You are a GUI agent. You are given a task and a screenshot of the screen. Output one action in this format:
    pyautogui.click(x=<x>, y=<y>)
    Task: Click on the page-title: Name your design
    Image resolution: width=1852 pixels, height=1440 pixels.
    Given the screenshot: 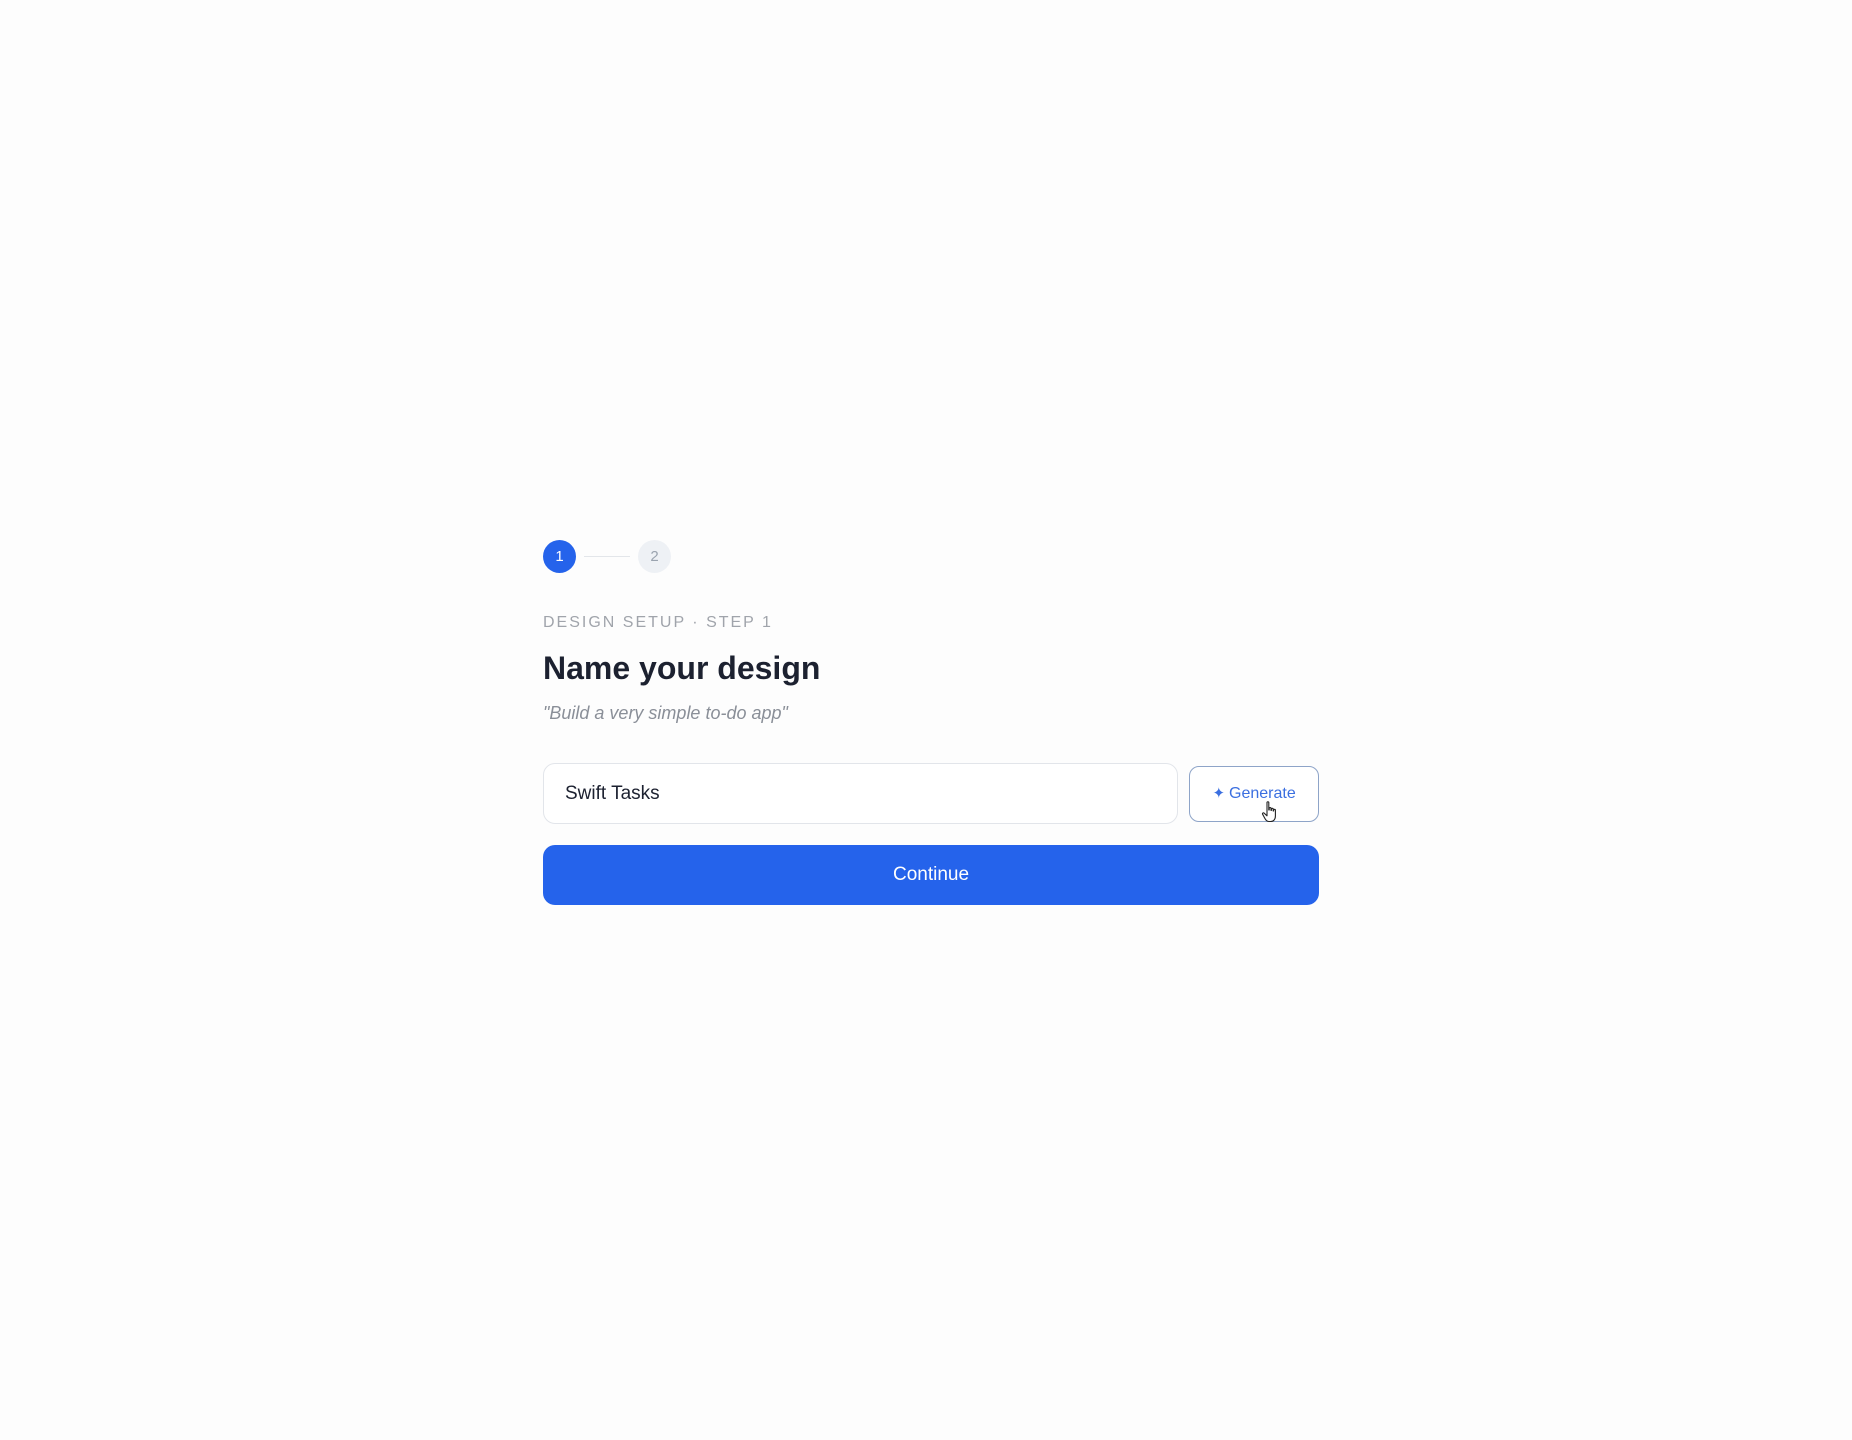 What is the action you would take?
    pyautogui.click(x=682, y=668)
    